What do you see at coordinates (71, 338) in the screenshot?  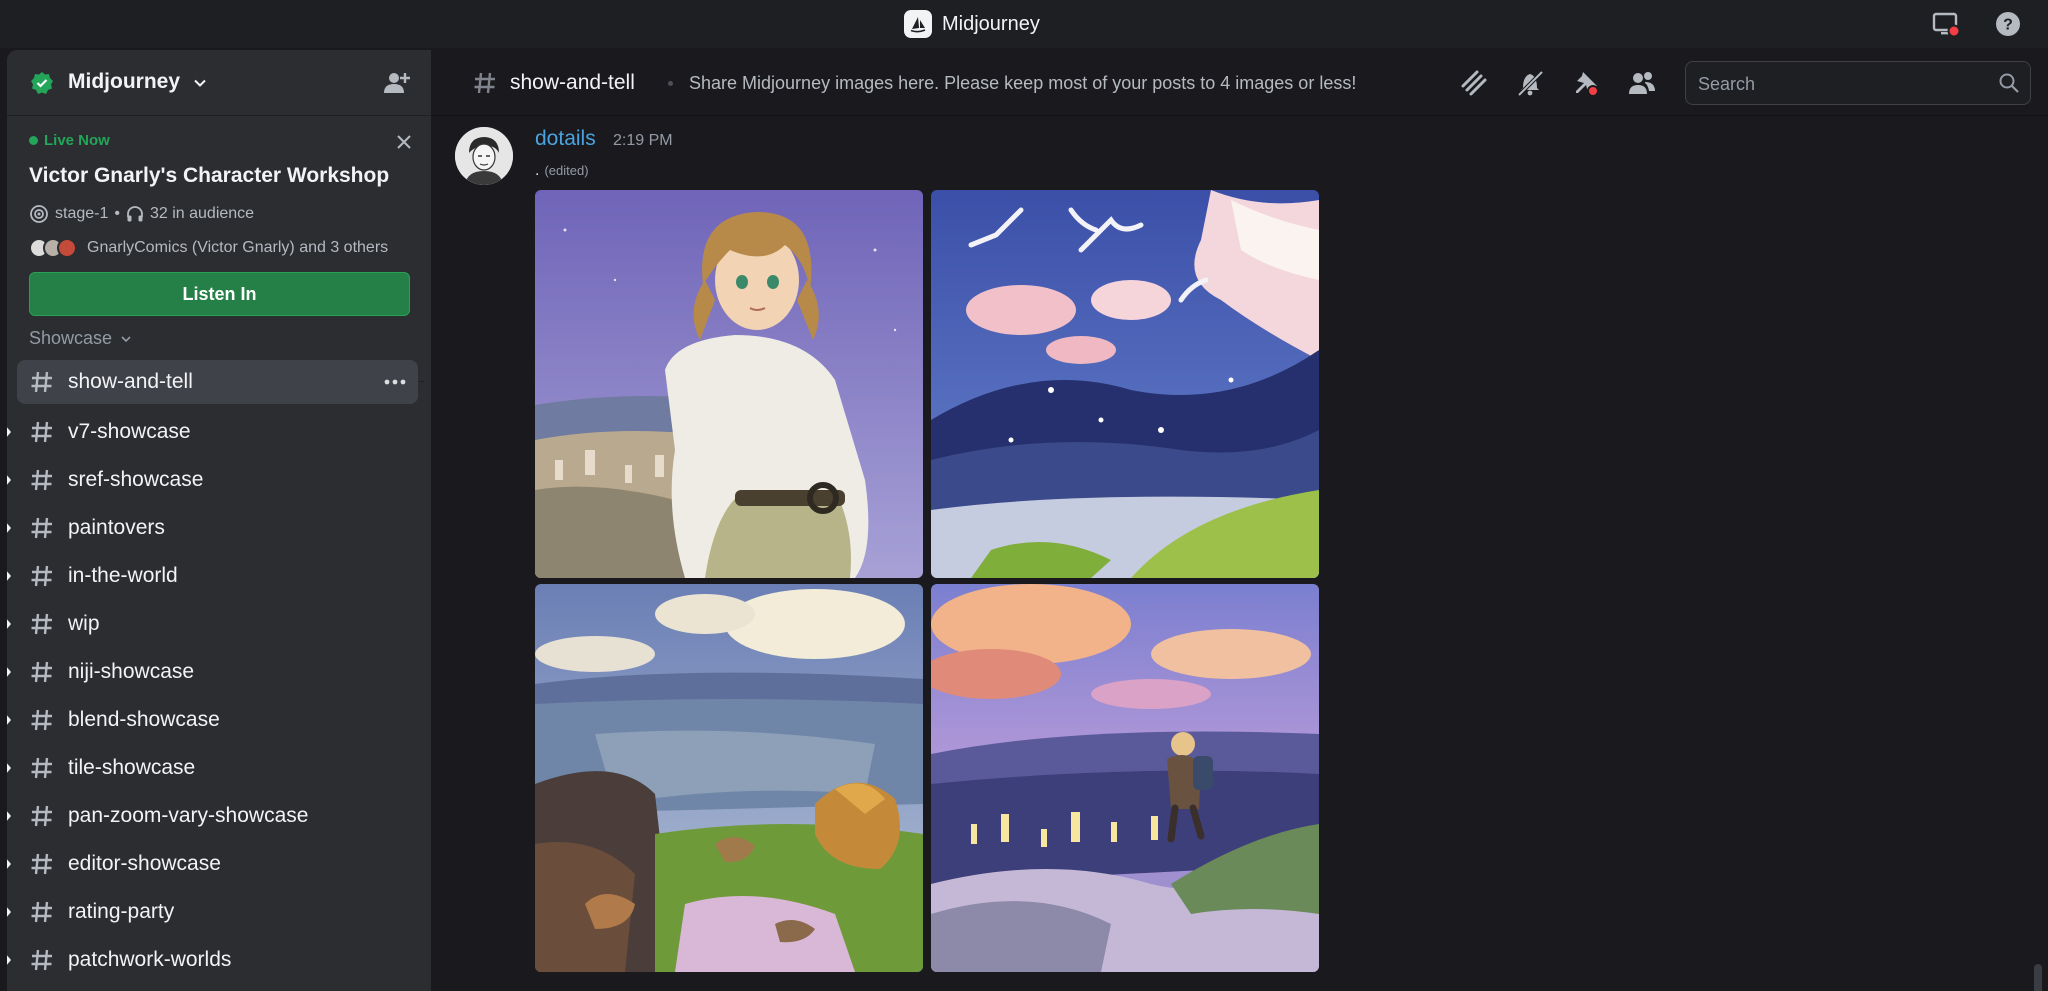 I see `category-label: Showcase` at bounding box center [71, 338].